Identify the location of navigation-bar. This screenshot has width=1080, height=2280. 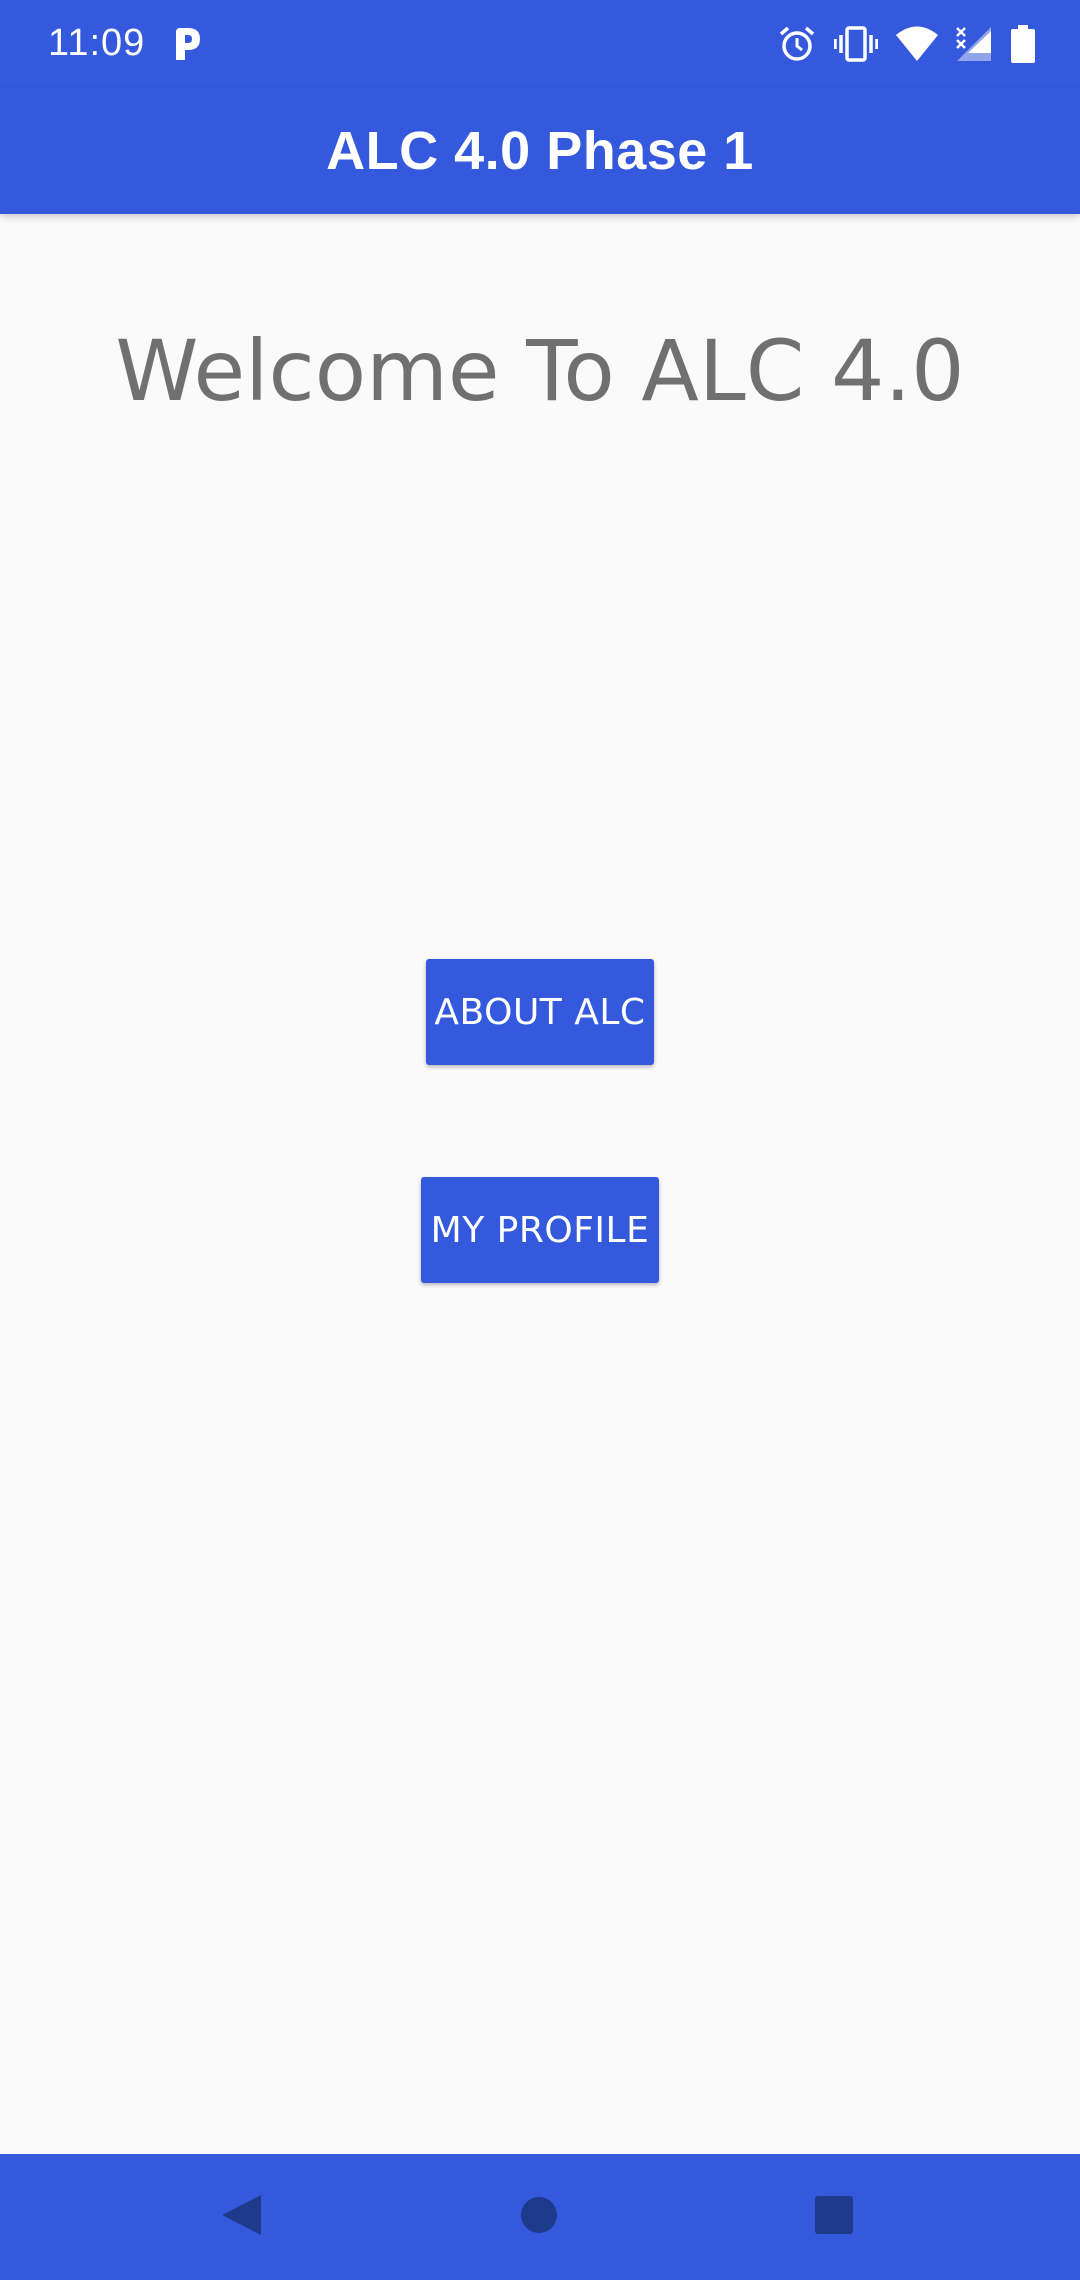
(540, 2217).